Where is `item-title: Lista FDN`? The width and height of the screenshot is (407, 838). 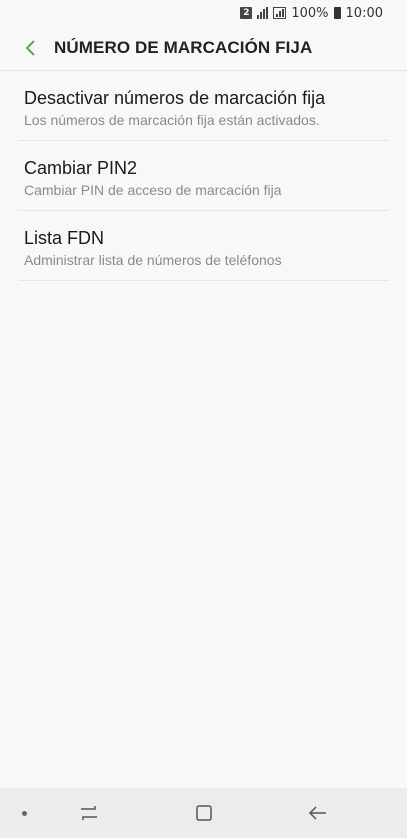 item-title: Lista FDN is located at coordinates (64, 238).